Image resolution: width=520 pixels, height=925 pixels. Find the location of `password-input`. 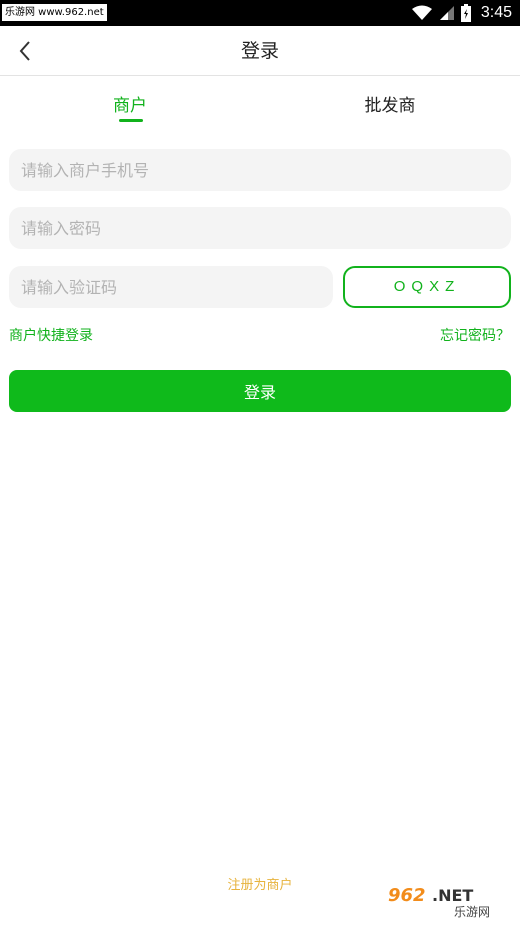

password-input is located at coordinates (260, 228).